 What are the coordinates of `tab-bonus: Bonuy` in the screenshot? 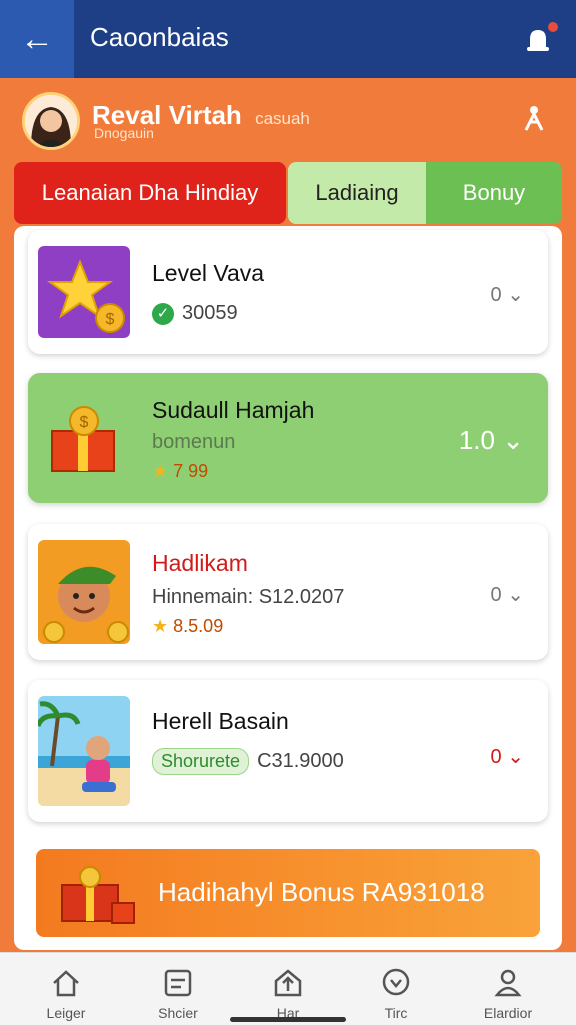 It's located at (494, 193).